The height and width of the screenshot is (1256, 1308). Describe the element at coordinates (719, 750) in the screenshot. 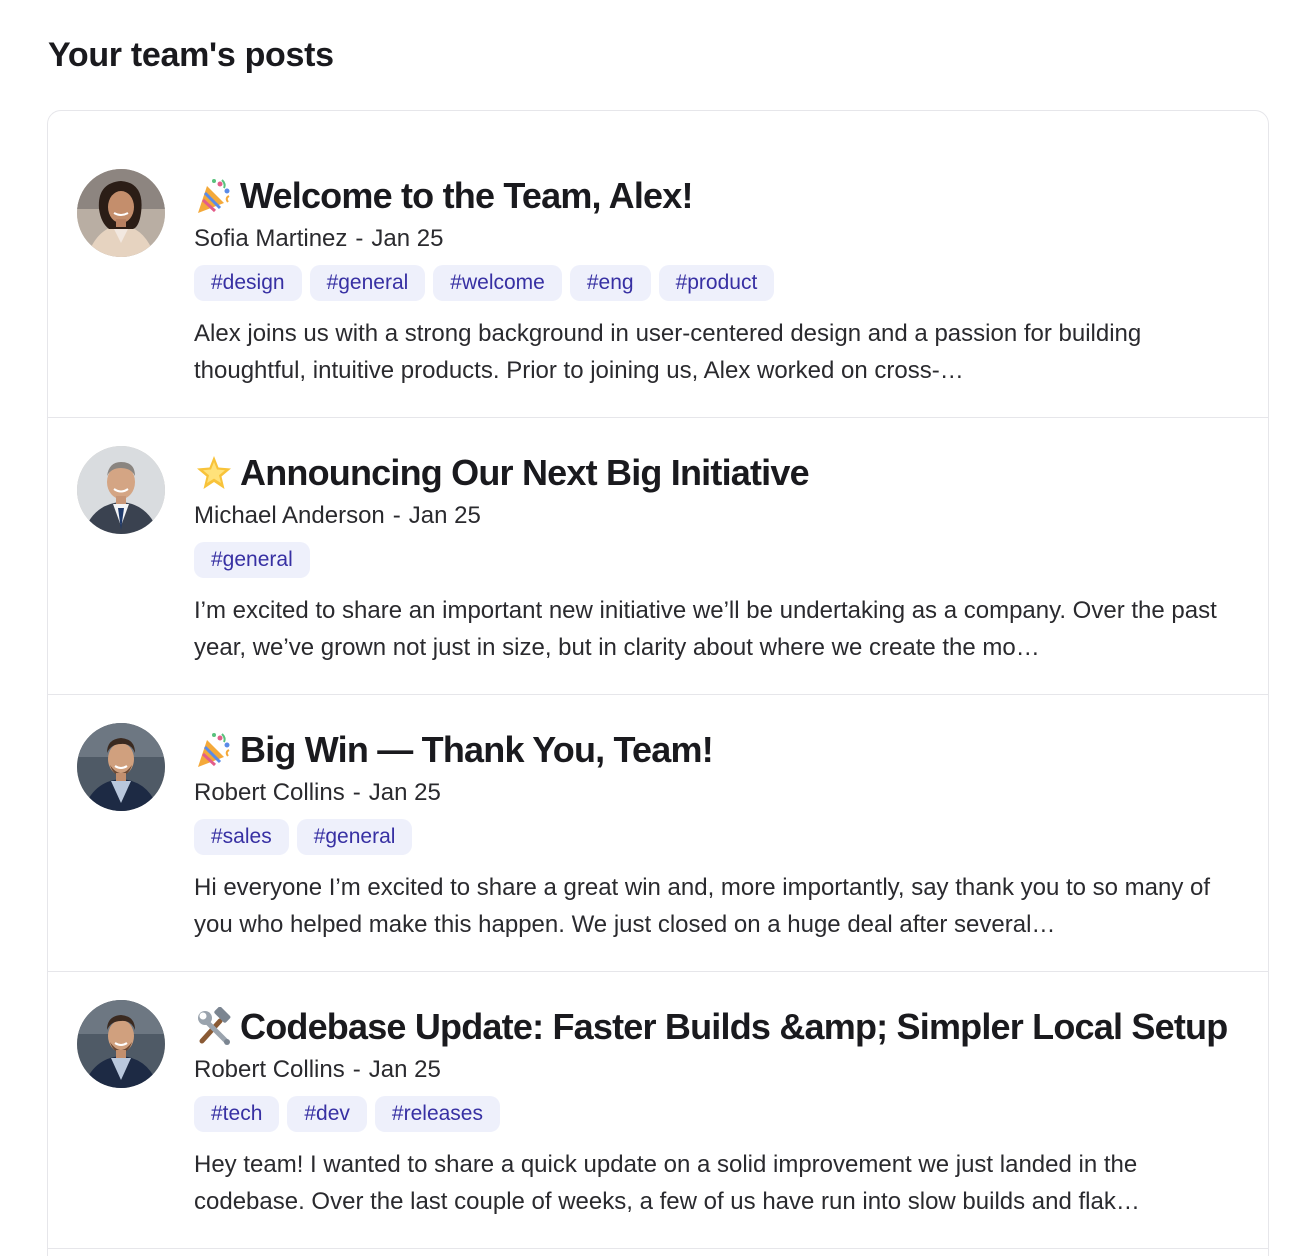

I see `post-title: Big Win — Thank You, Team!` at that location.